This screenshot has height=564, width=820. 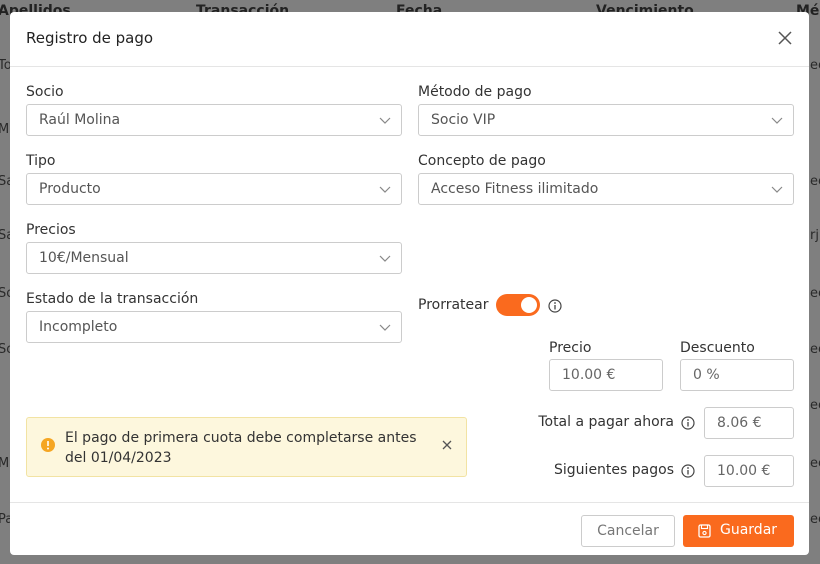 I want to click on prorratear-toggle, so click(x=518, y=305).